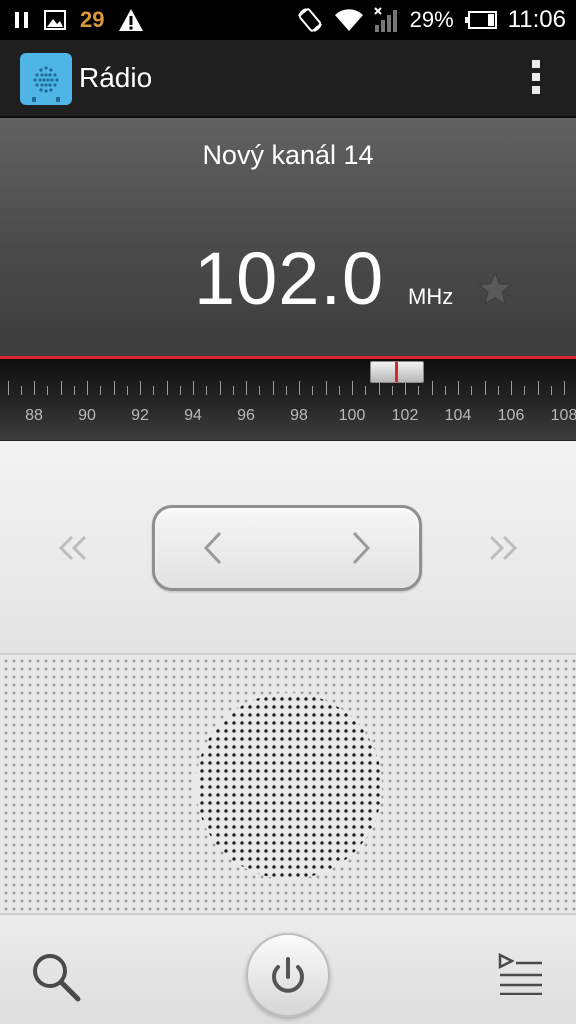 The height and width of the screenshot is (1024, 576). I want to click on scale-ticks, so click(288, 391).